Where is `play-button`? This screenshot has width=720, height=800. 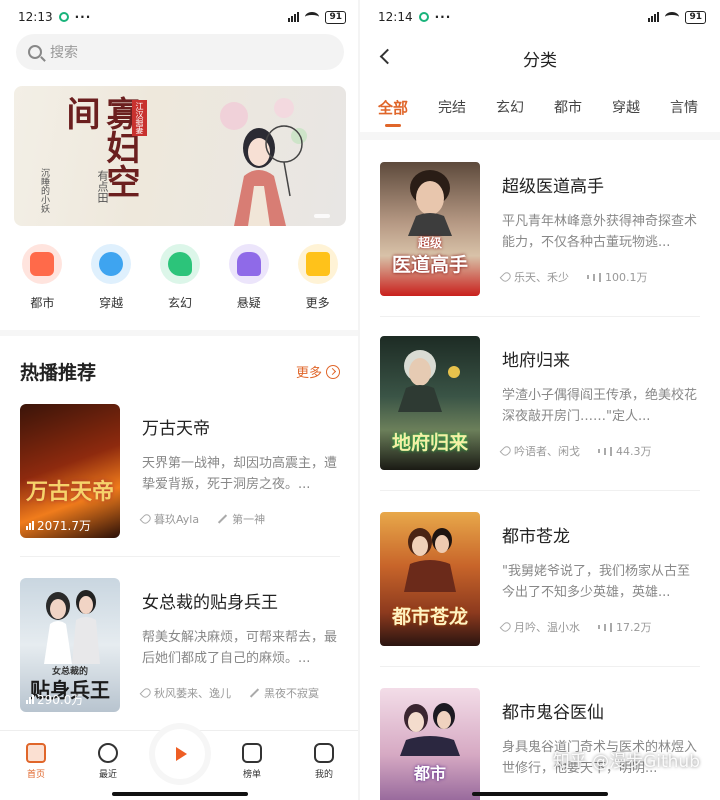 play-button is located at coordinates (180, 754).